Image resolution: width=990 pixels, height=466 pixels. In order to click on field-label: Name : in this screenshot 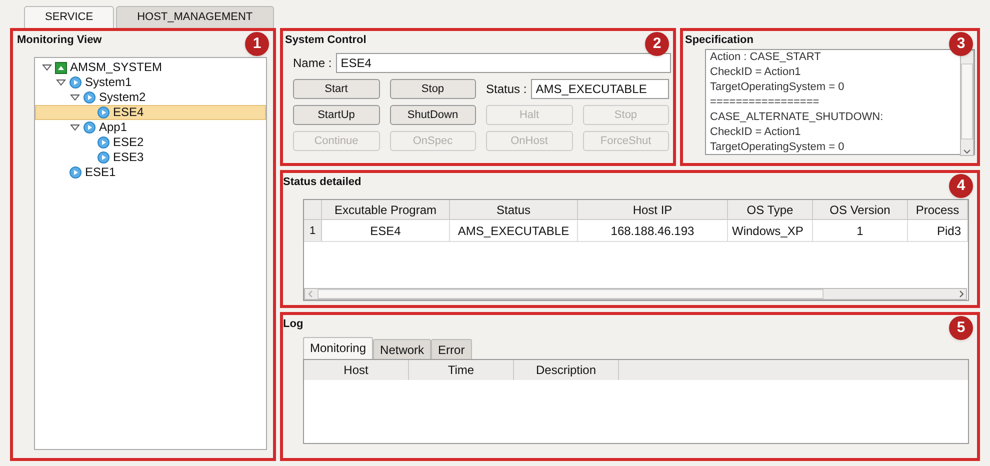, I will do `click(312, 63)`.